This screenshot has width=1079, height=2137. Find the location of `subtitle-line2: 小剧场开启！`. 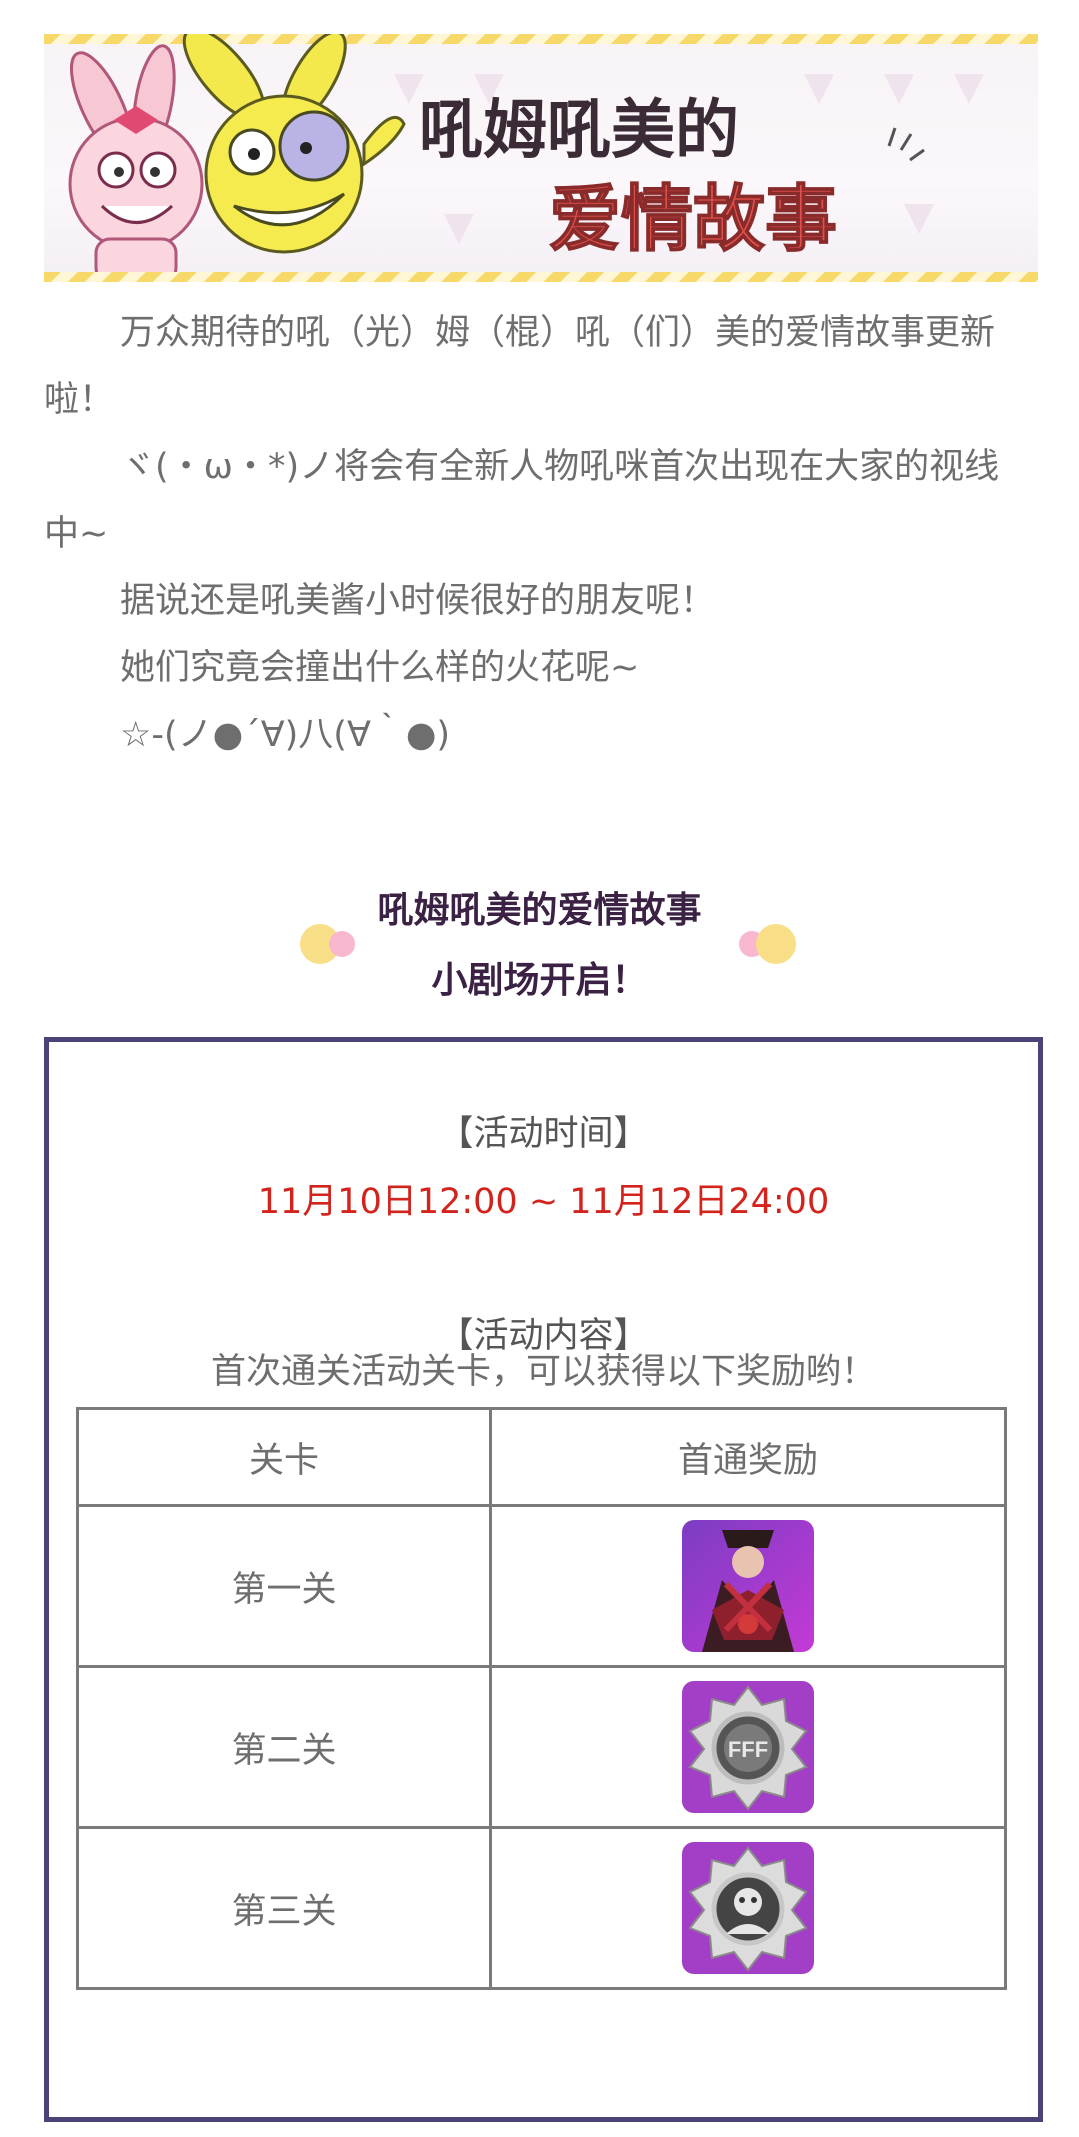

subtitle-line2: 小剧场开启！ is located at coordinates (539, 980).